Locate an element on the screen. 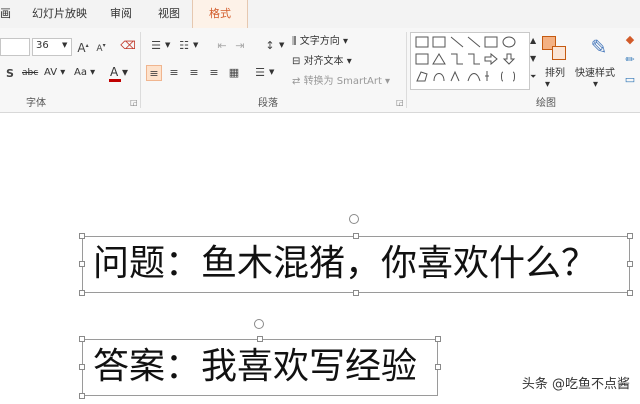  question-textbox: 问题：鱼木混猪，你喜欢什么？ is located at coordinates (356, 264).